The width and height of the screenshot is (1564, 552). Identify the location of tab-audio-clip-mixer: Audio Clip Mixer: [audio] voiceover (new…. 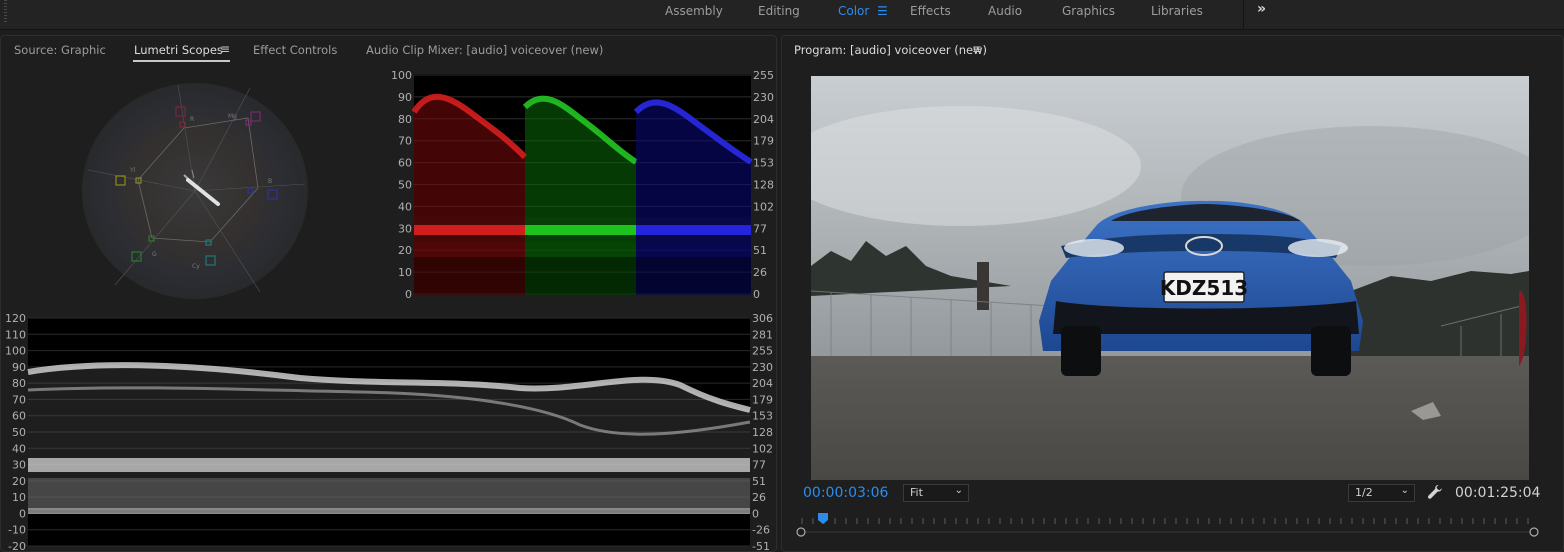
(484, 50).